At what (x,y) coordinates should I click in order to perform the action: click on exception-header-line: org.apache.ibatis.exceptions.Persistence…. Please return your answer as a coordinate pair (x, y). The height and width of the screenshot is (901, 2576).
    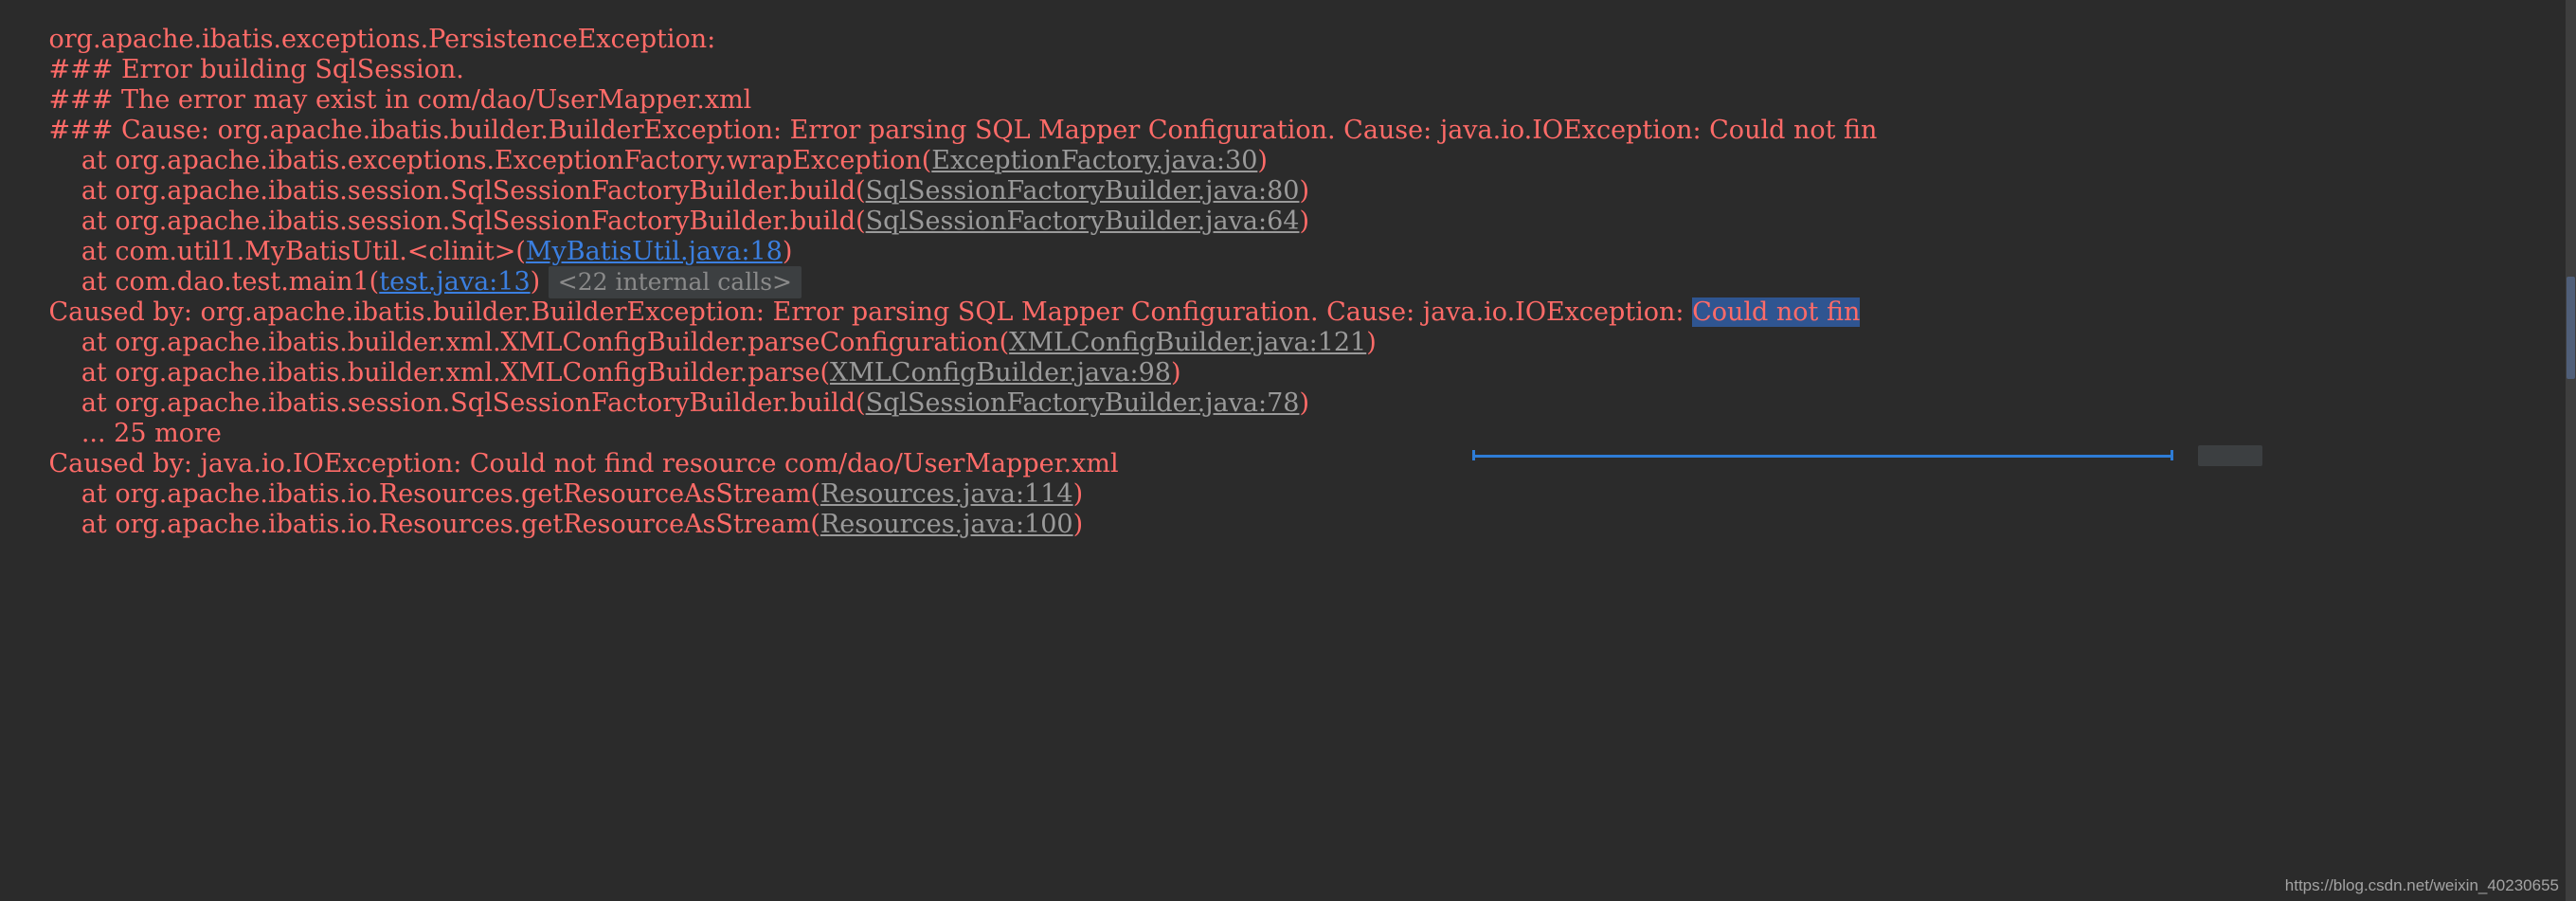
    Looking at the image, I should click on (1288, 27).